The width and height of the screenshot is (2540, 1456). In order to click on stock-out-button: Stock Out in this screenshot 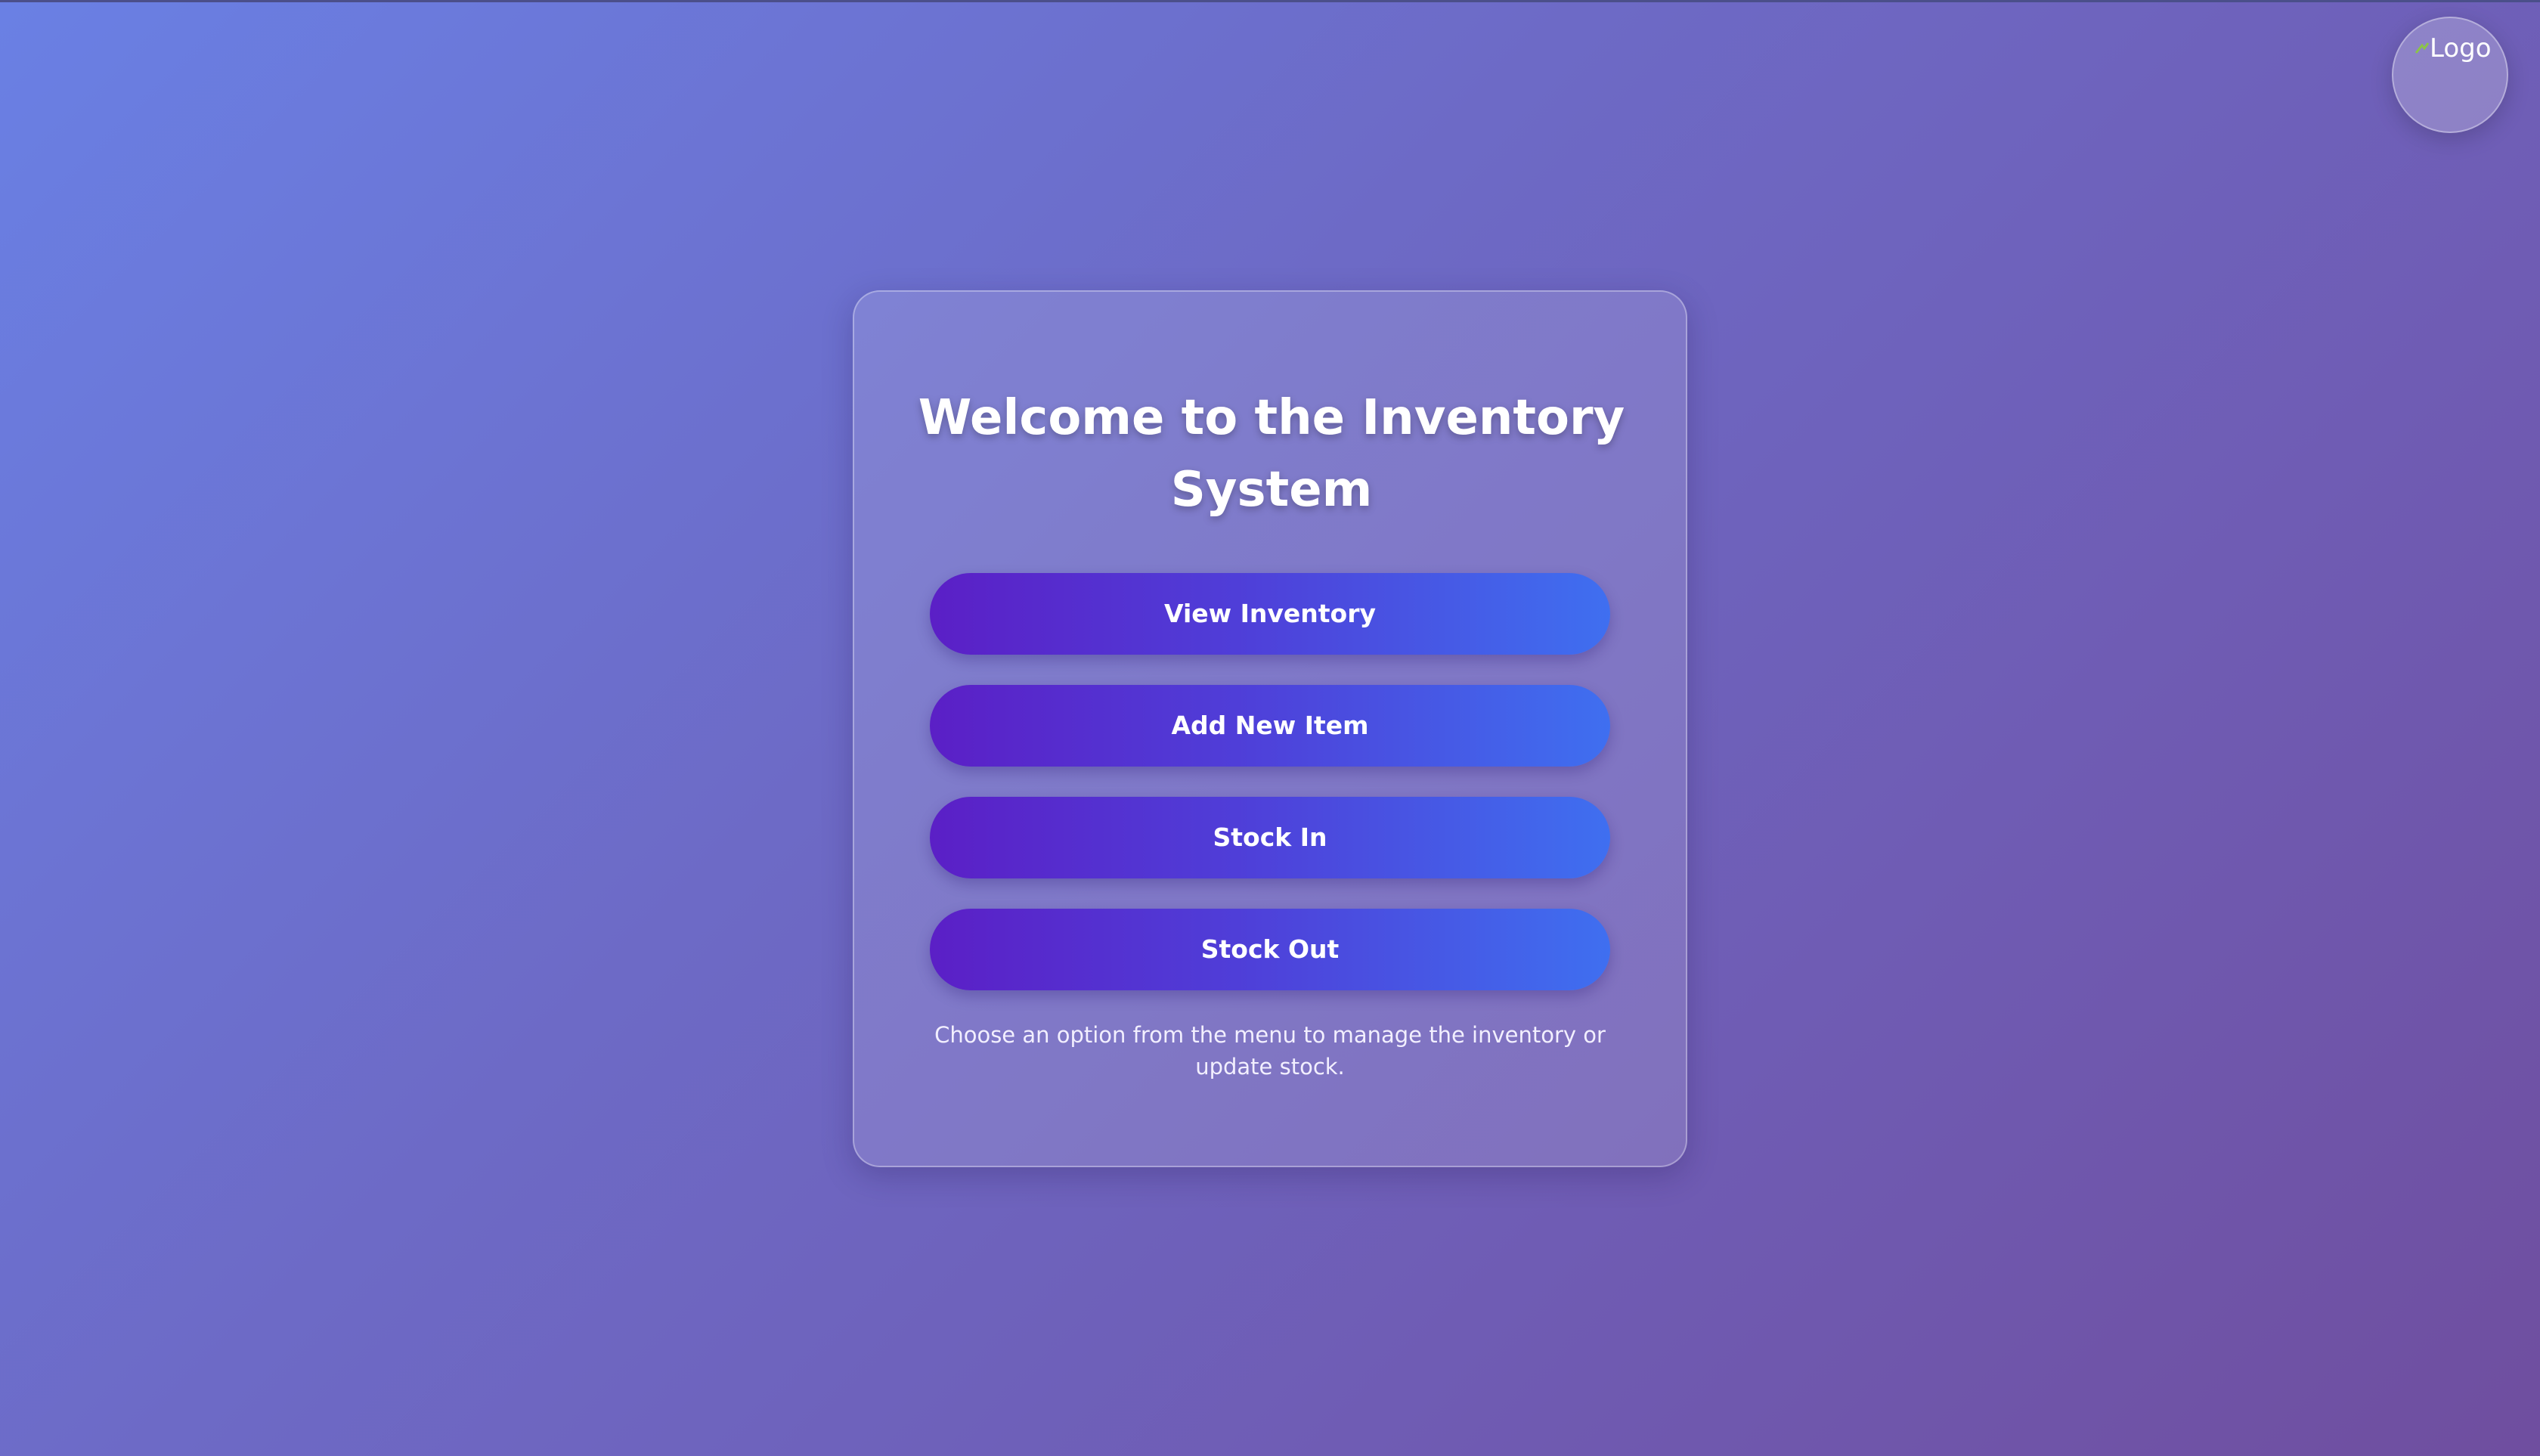, I will do `click(1270, 949)`.